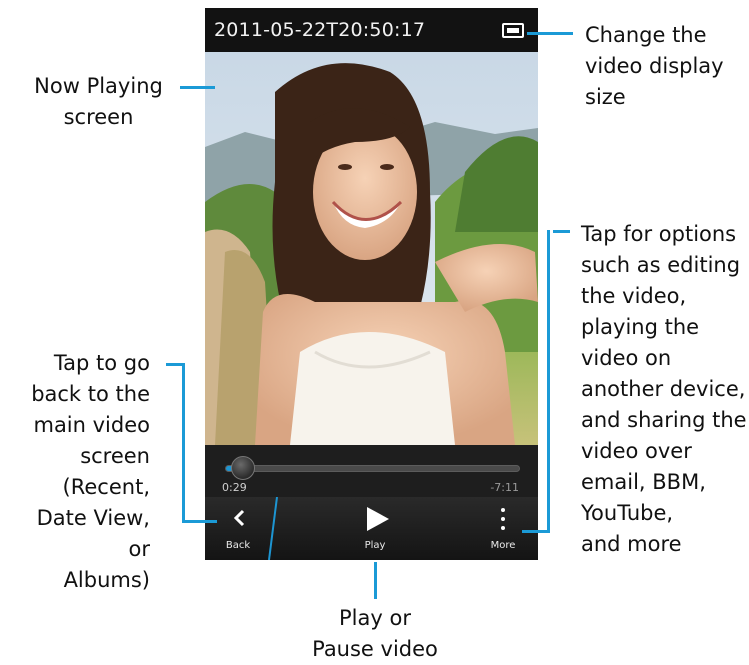 This screenshot has width=749, height=665. Describe the element at coordinates (106, 580) in the screenshot. I see `callout-line: Albums)` at that location.